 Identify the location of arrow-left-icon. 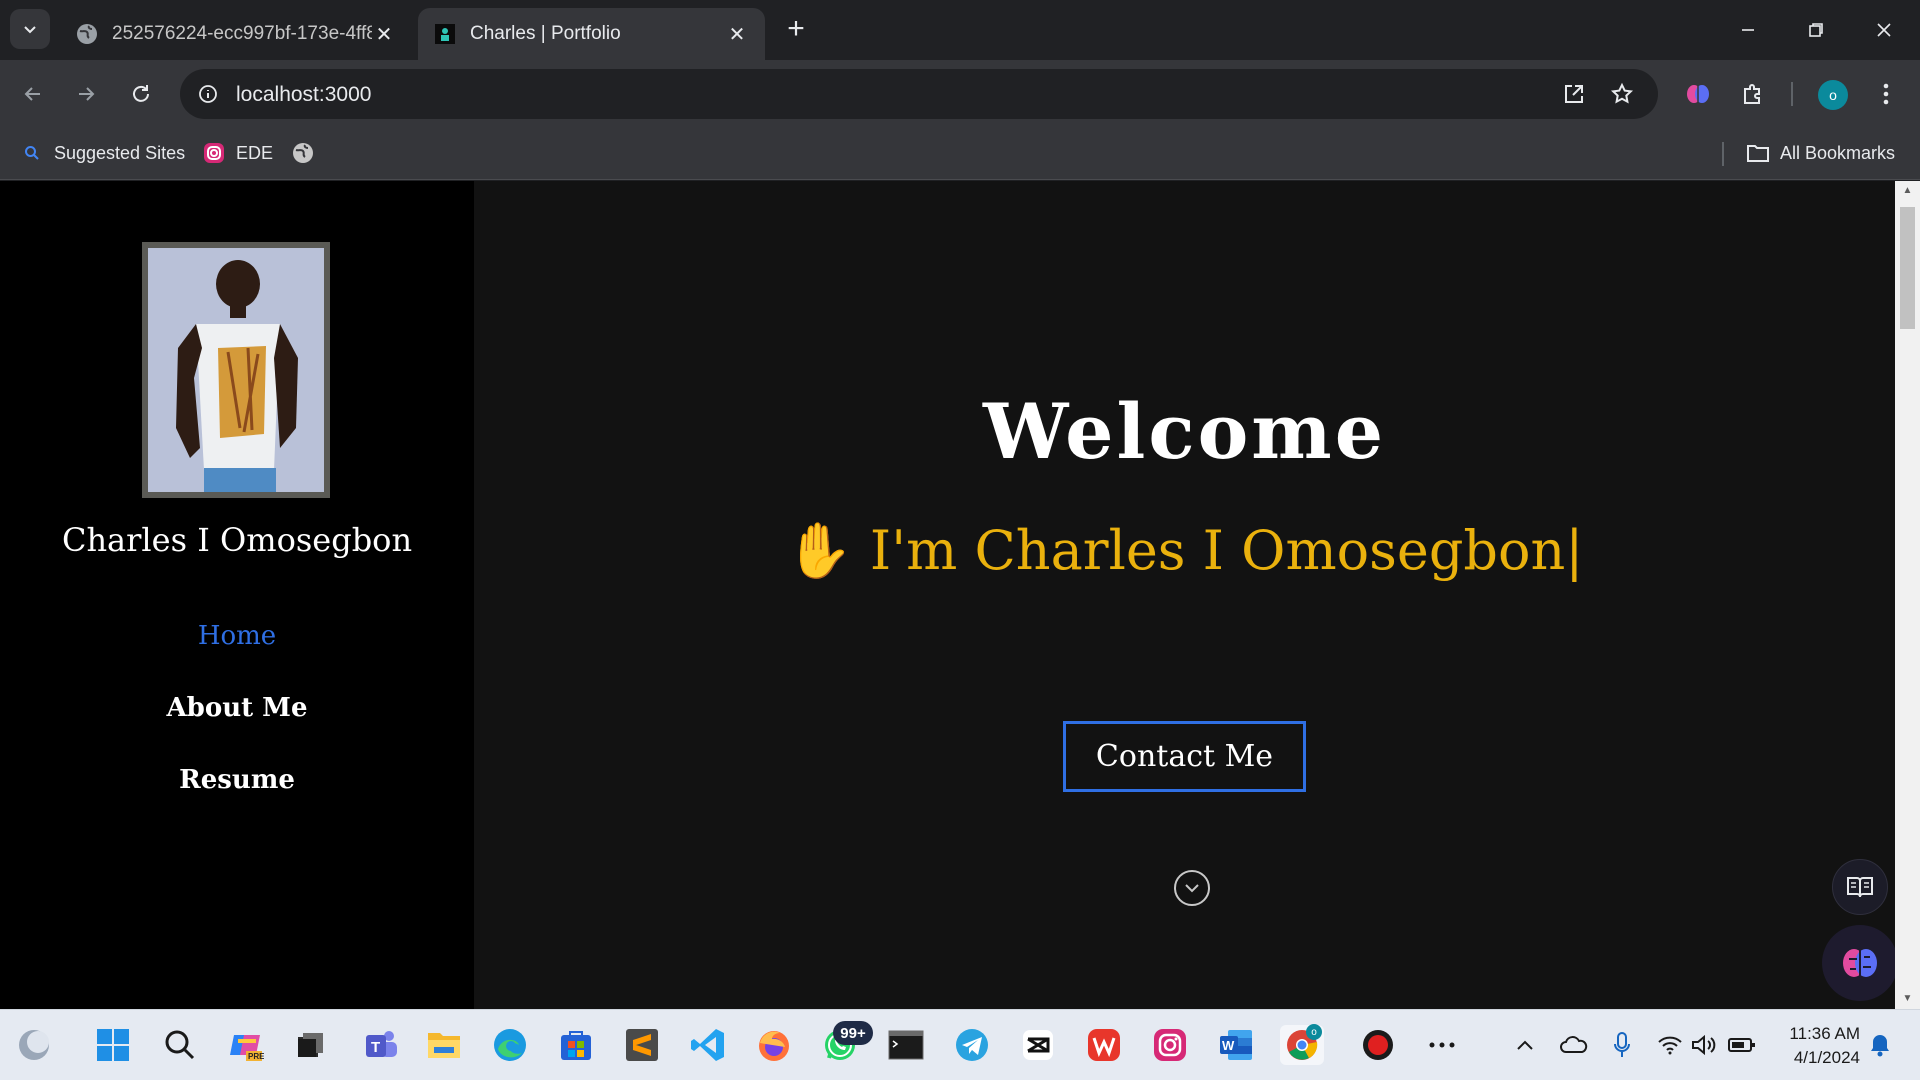
(32, 94).